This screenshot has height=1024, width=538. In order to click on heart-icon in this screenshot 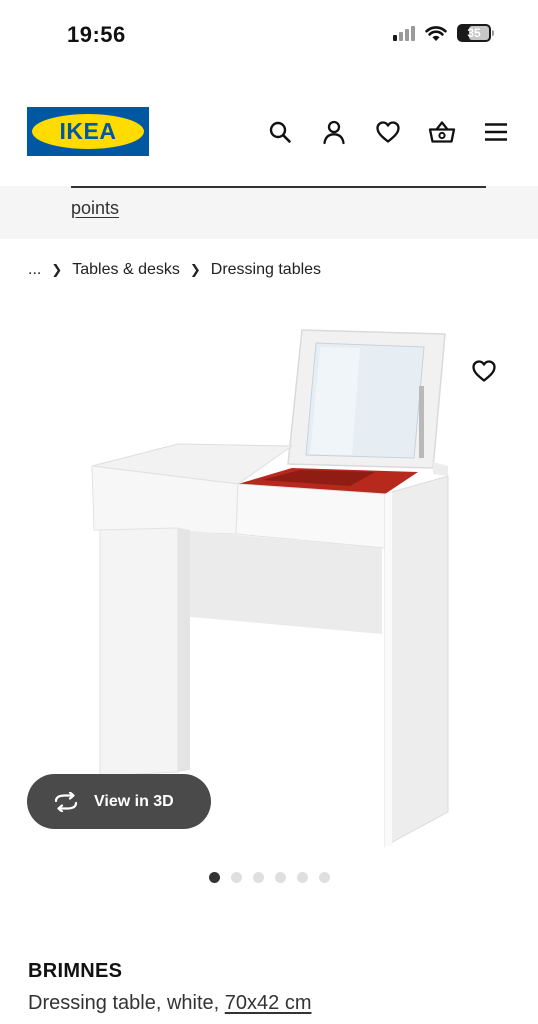, I will do `click(484, 371)`.